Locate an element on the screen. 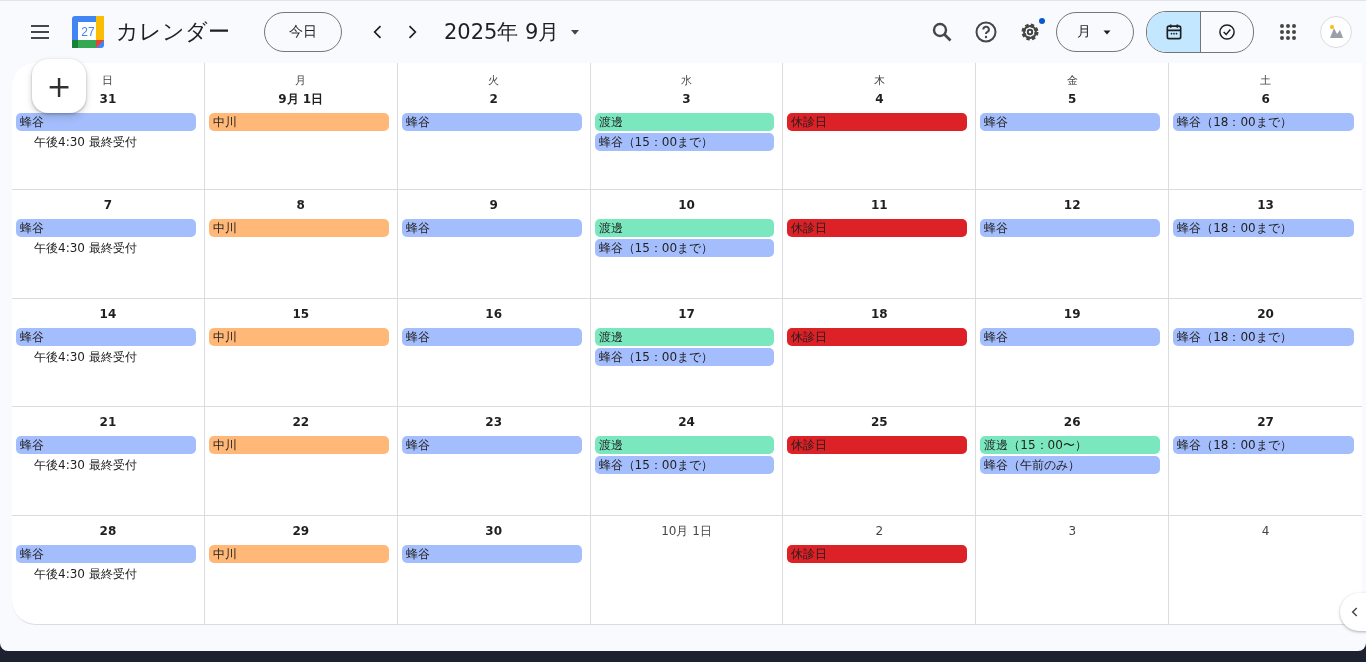  date-number: 21 is located at coordinates (108, 422).